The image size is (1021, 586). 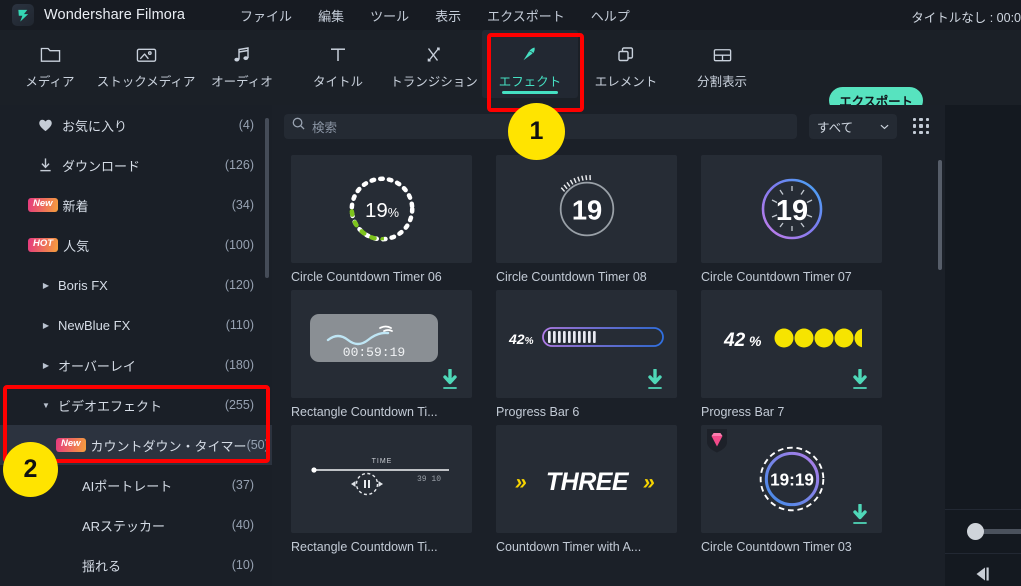 I want to click on preview-panel, so click(x=983, y=345).